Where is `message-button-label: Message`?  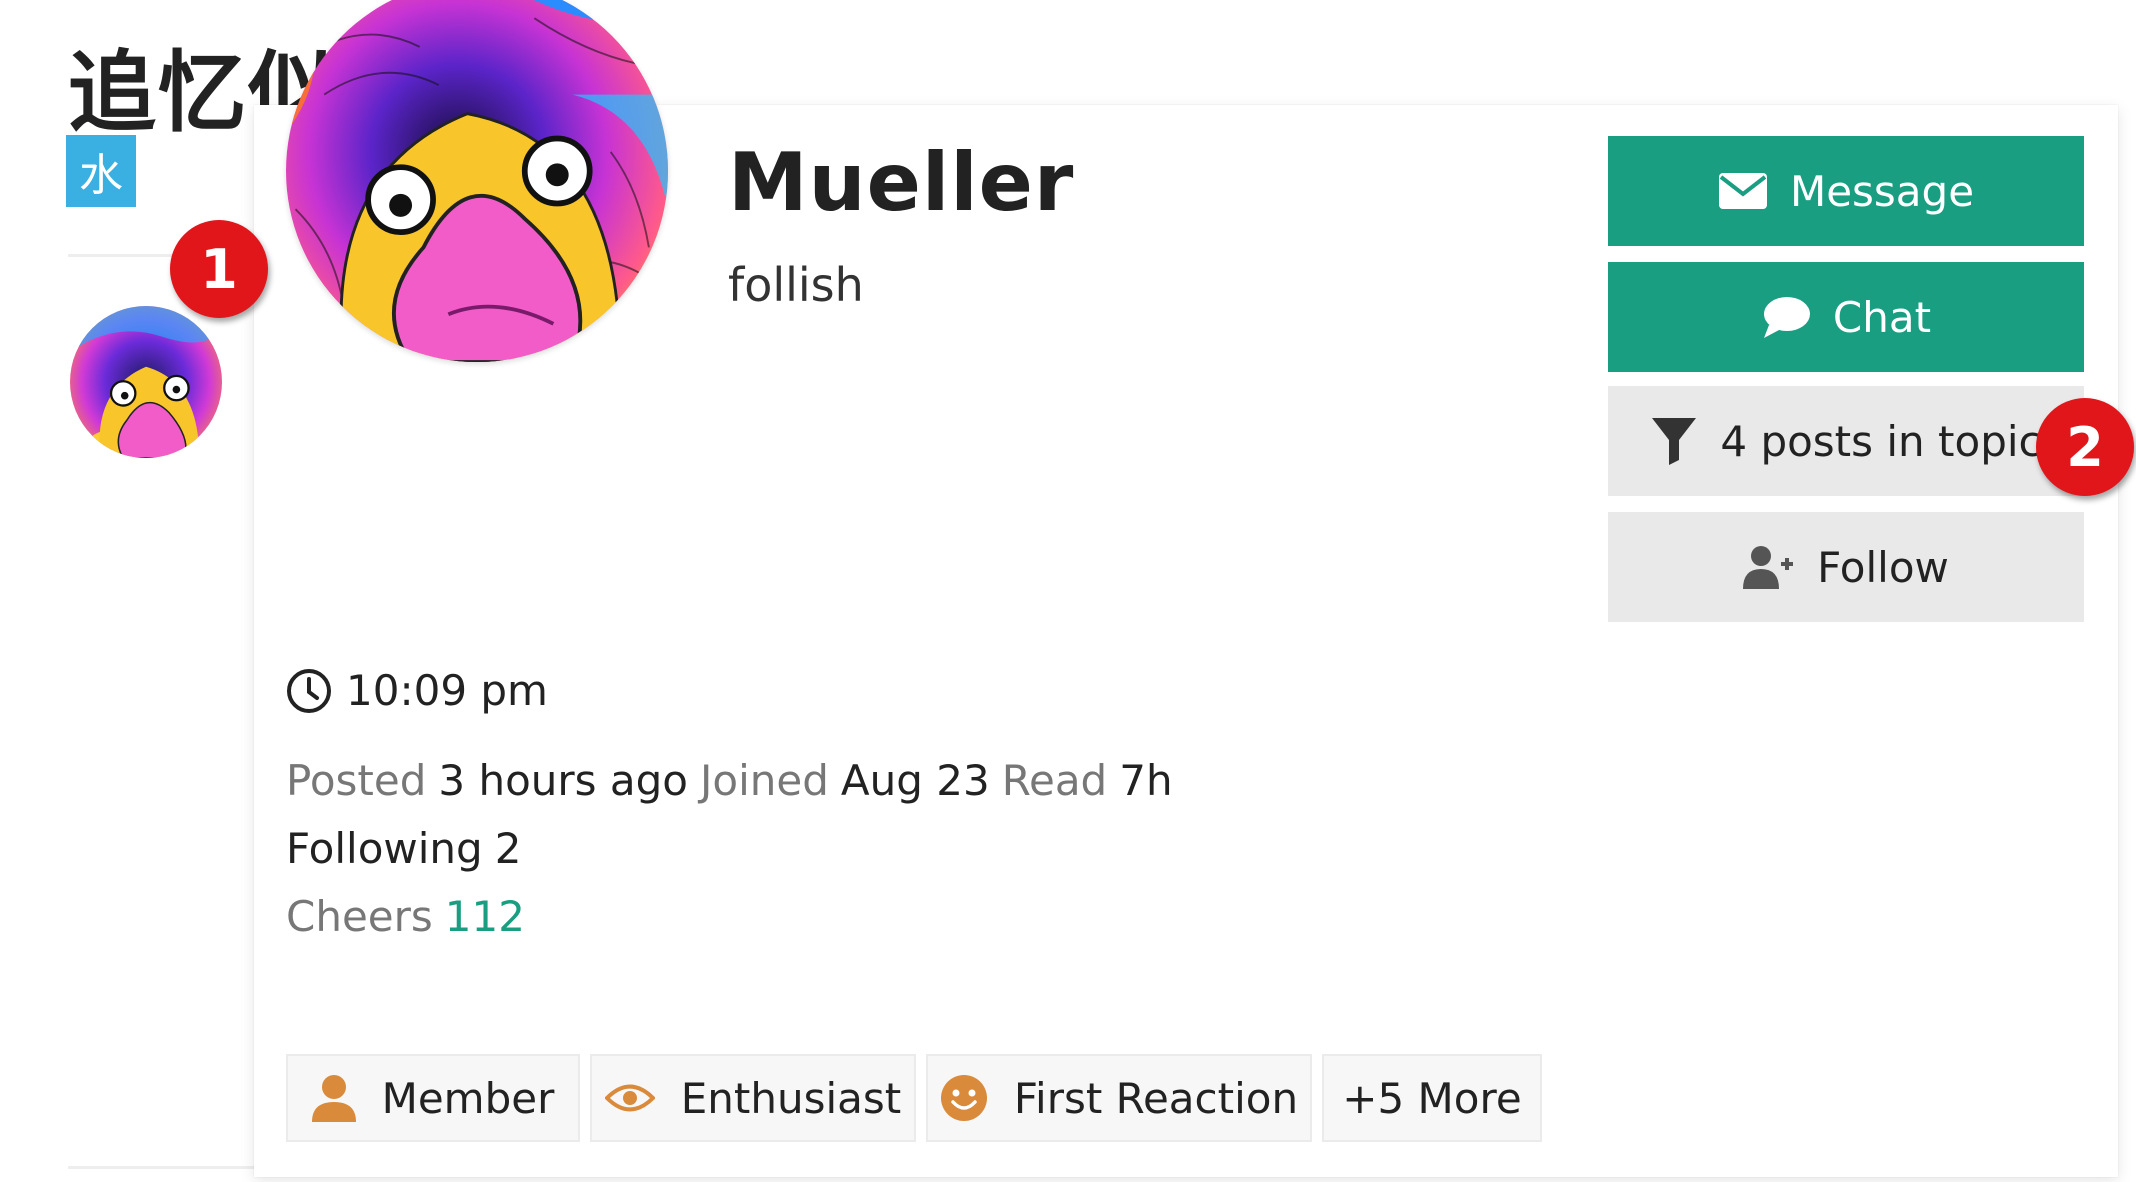
message-button-label: Message is located at coordinates (1882, 191).